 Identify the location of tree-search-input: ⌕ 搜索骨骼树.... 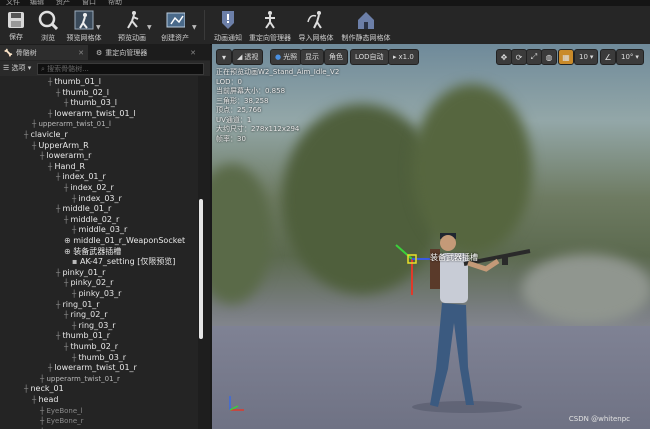
(120, 69).